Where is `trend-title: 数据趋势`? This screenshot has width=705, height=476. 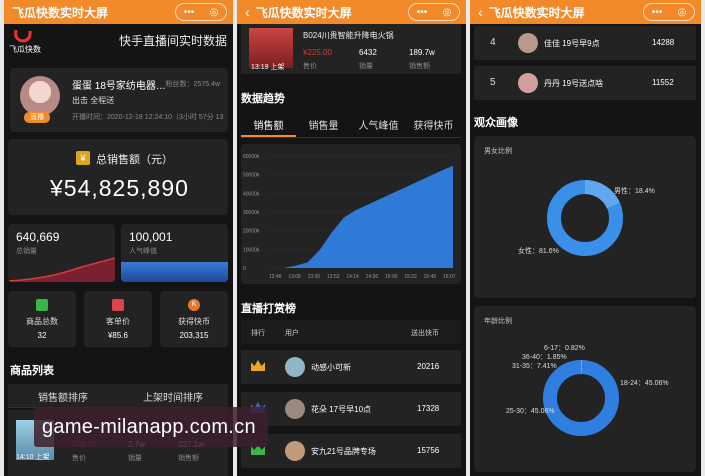
trend-title: 数据趋势 is located at coordinates (263, 99).